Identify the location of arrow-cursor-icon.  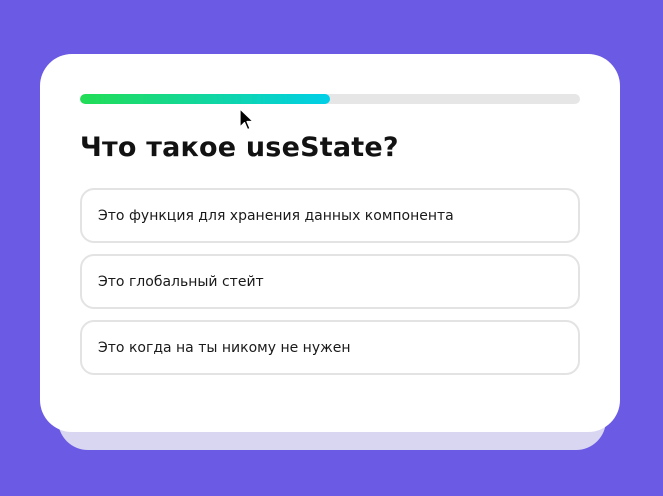
(246, 119).